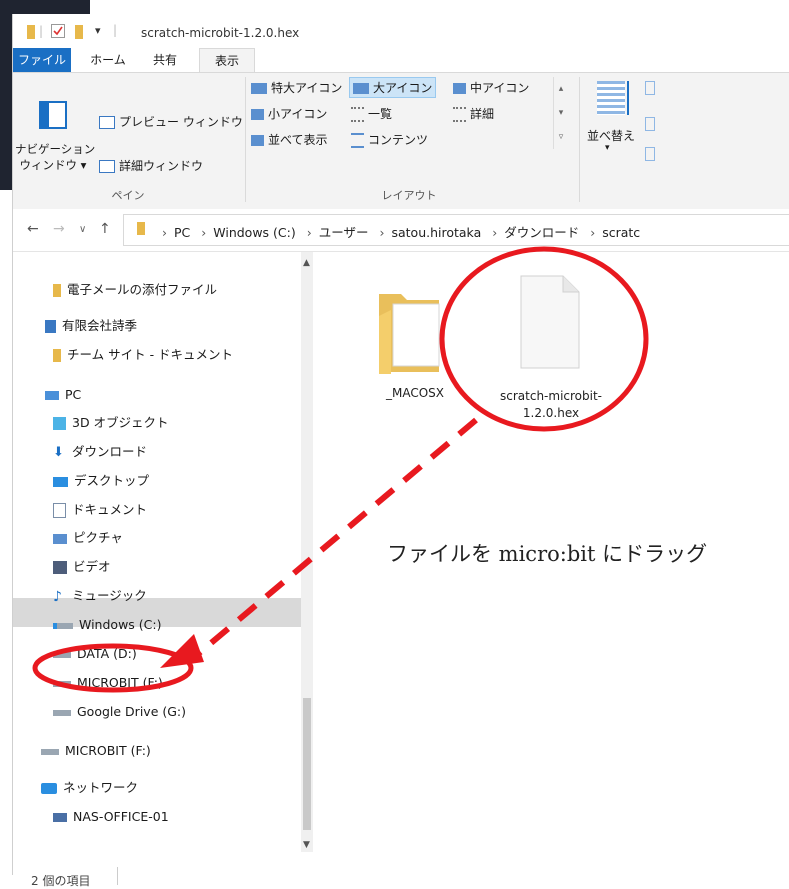 The height and width of the screenshot is (889, 789). What do you see at coordinates (337, 537) in the screenshot?
I see `drag-arrow-line` at bounding box center [337, 537].